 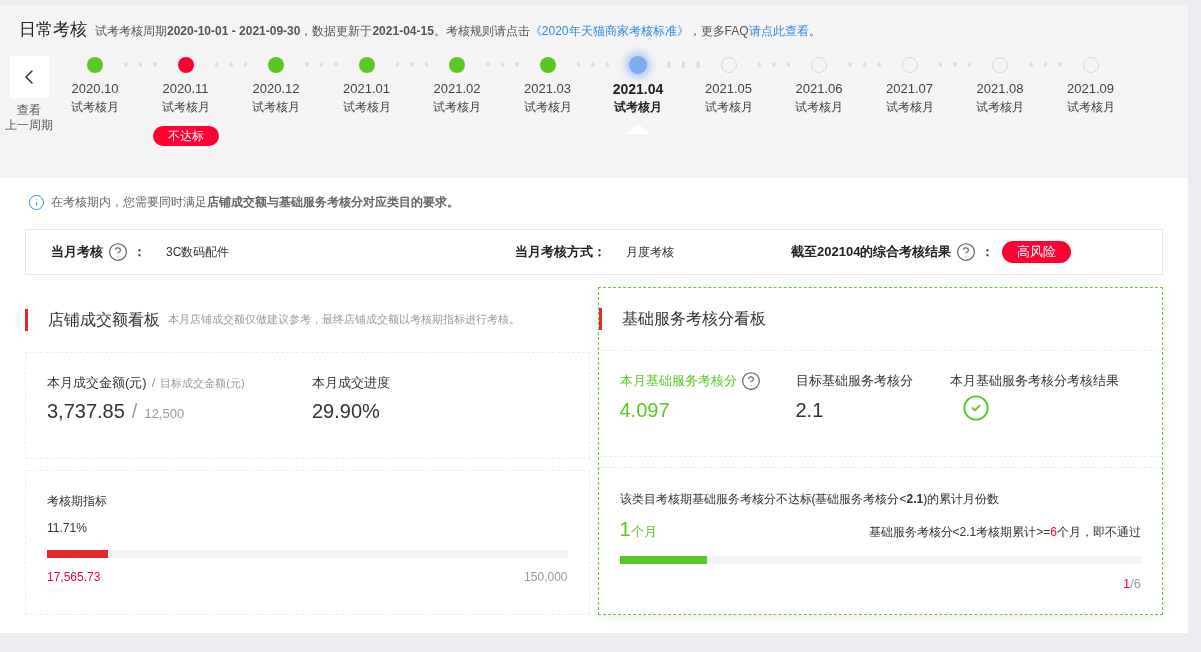 I want to click on board-subtitle: 本月店铺成交额仅做建议参考，最终店铺成交额以考核期指标进行考核。, so click(x=344, y=320).